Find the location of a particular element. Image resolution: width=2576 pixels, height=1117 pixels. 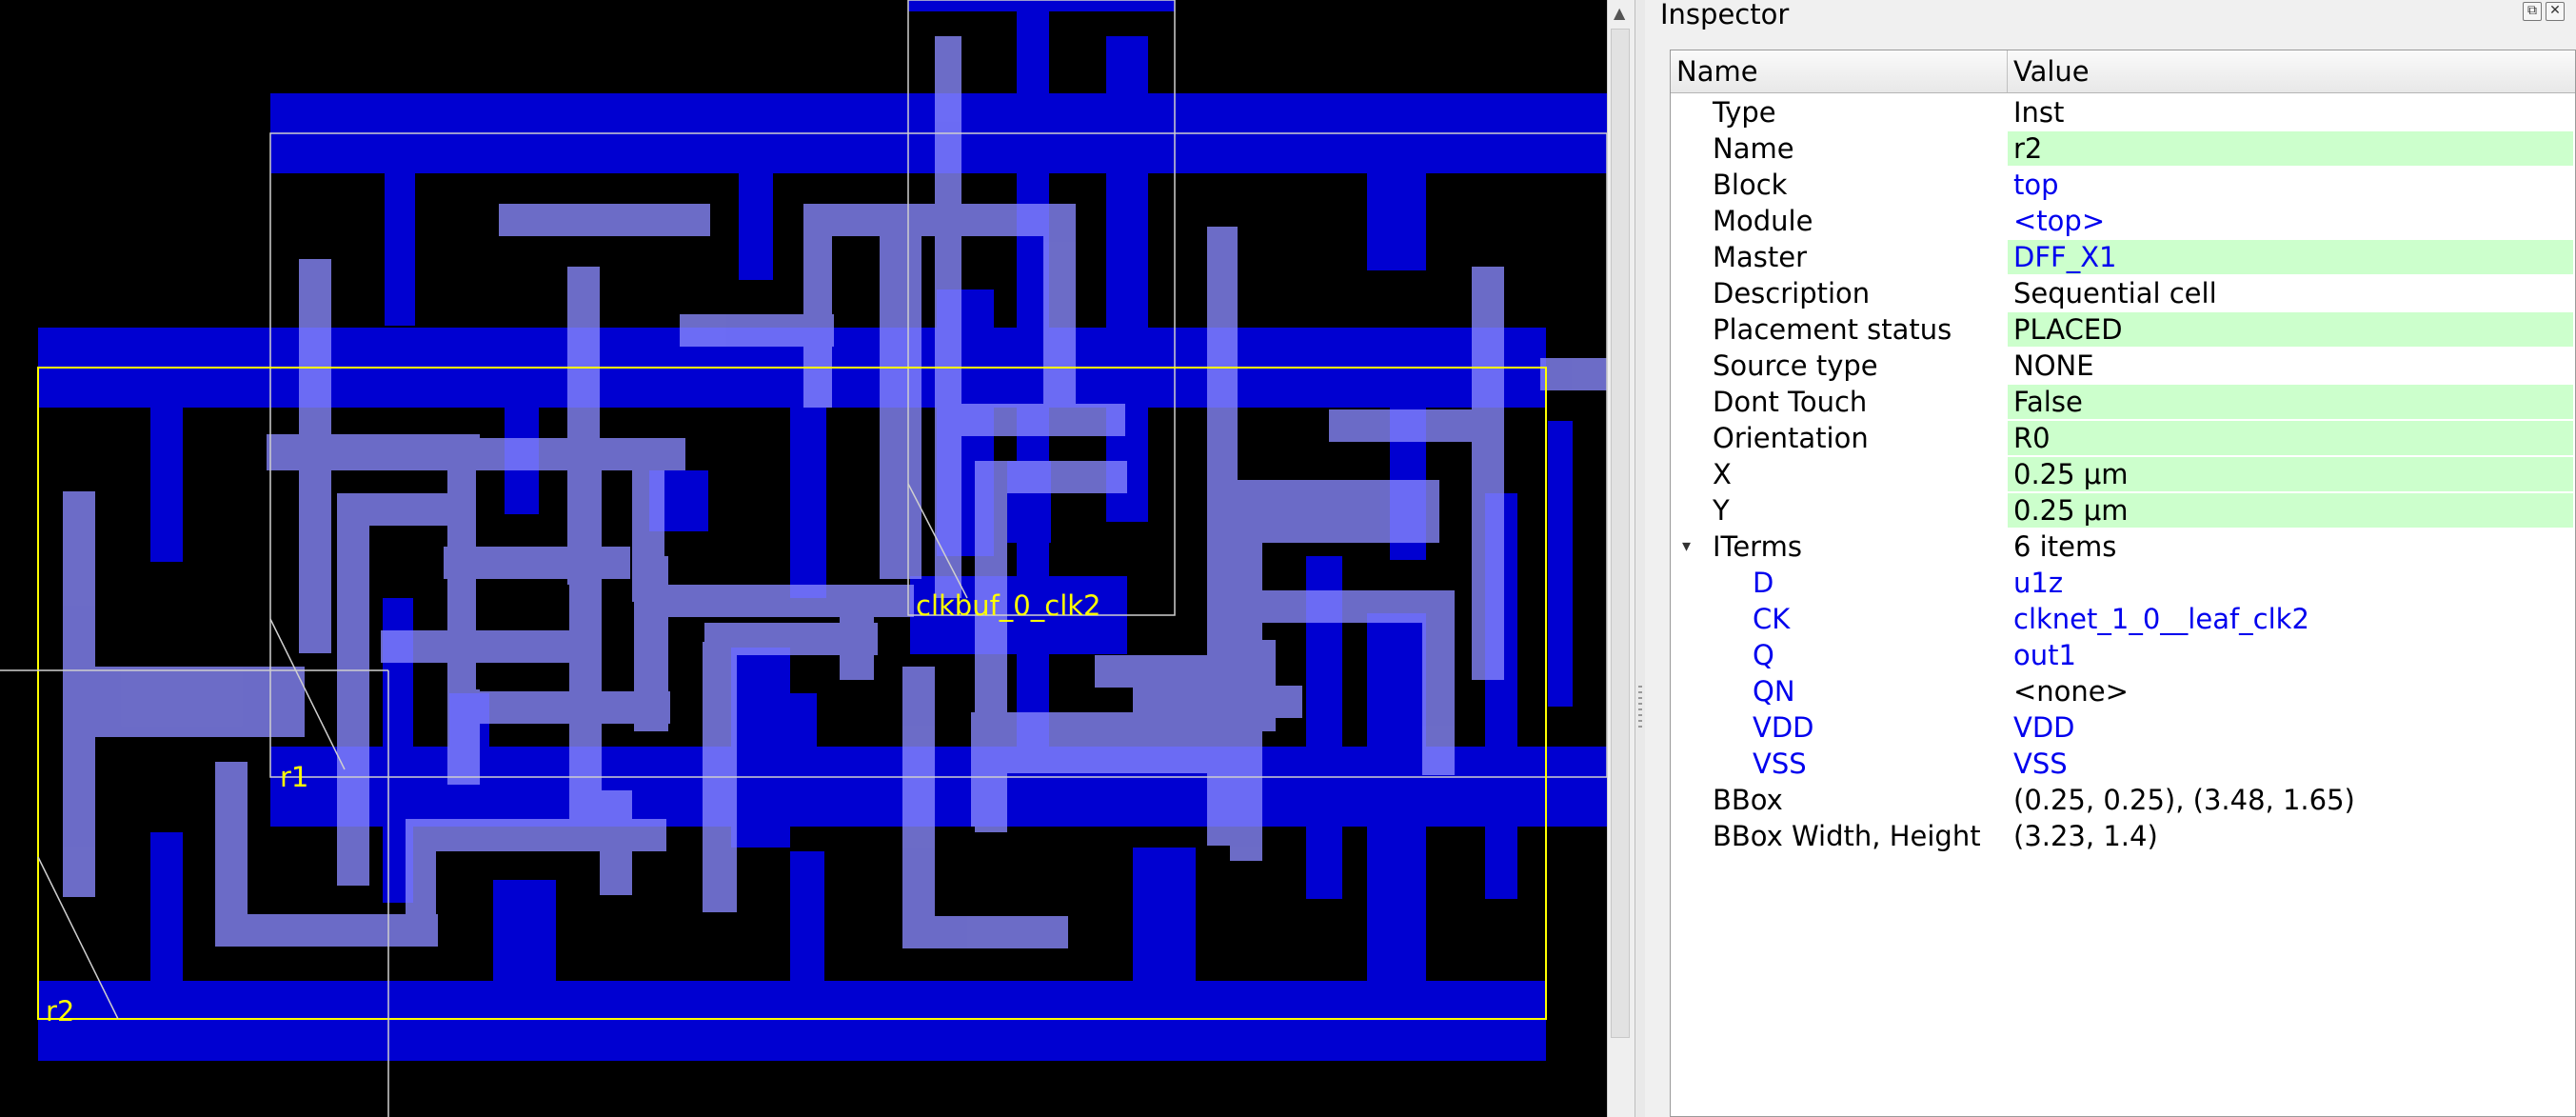

expand-arrow-icon: ▾ is located at coordinates (1686, 547).